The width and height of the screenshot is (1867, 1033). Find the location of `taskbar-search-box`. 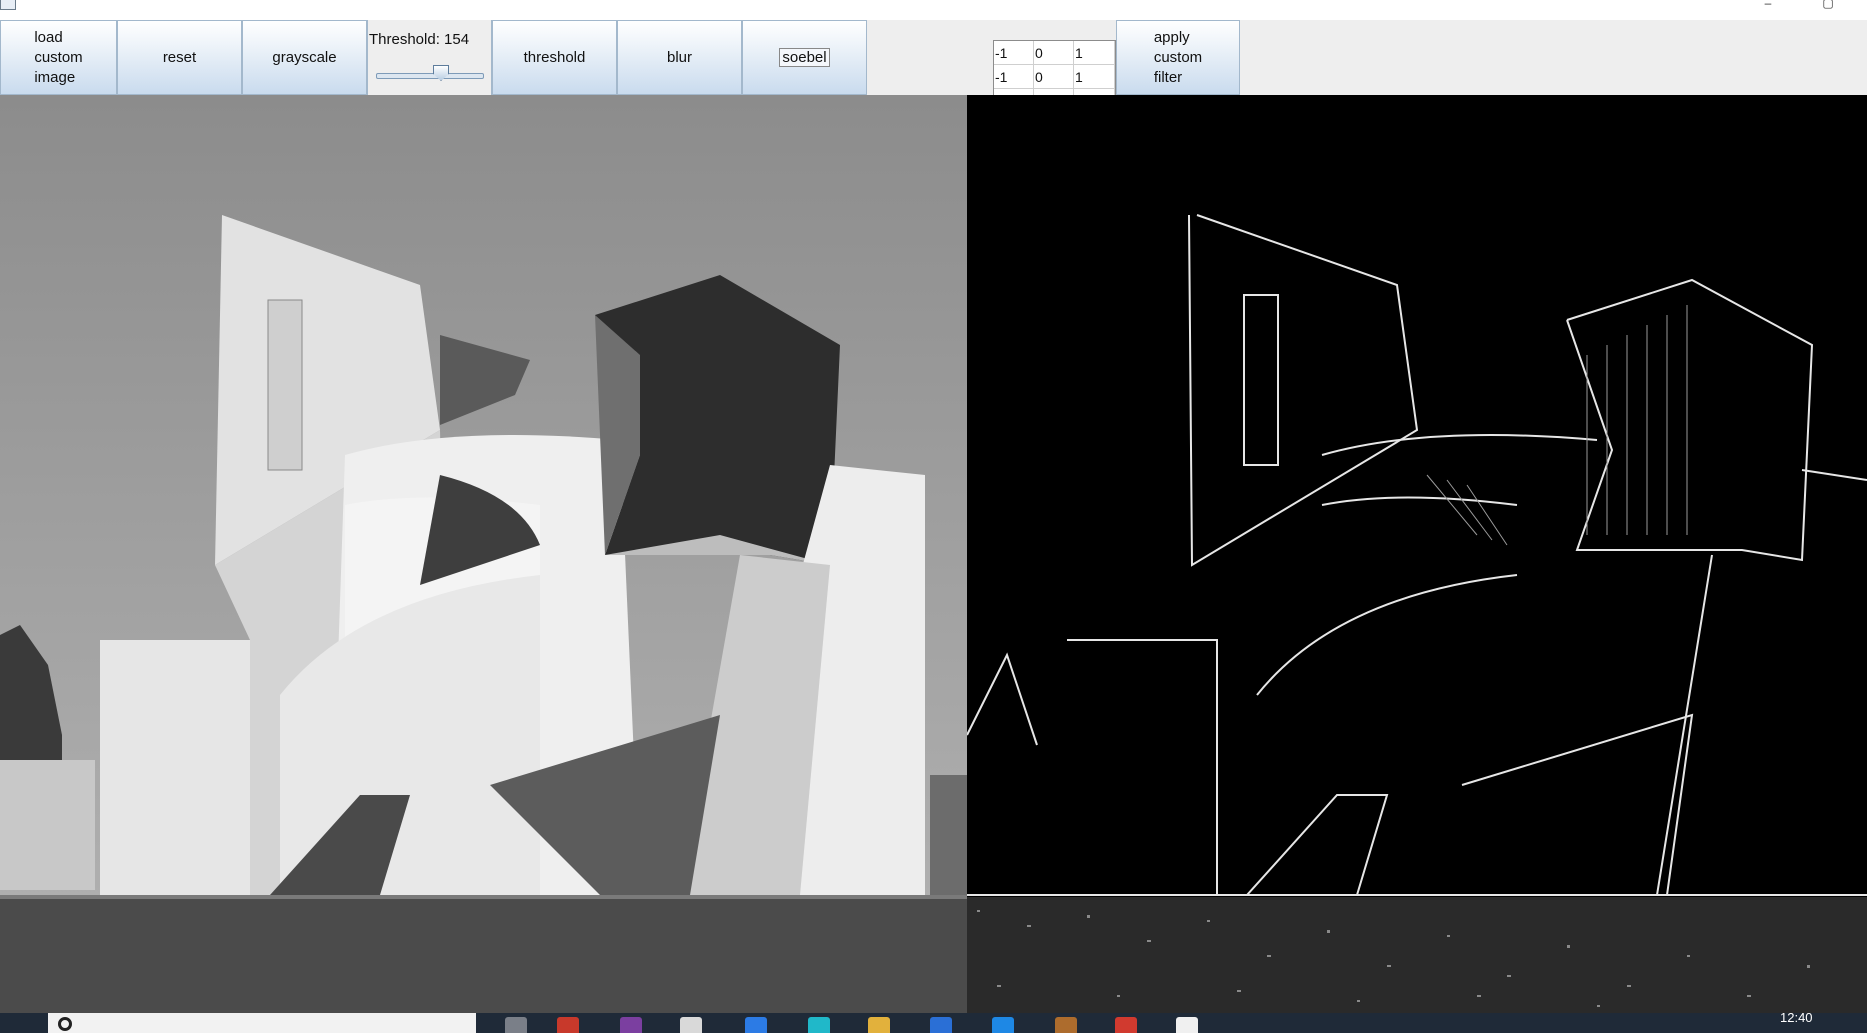

taskbar-search-box is located at coordinates (262, 1023).